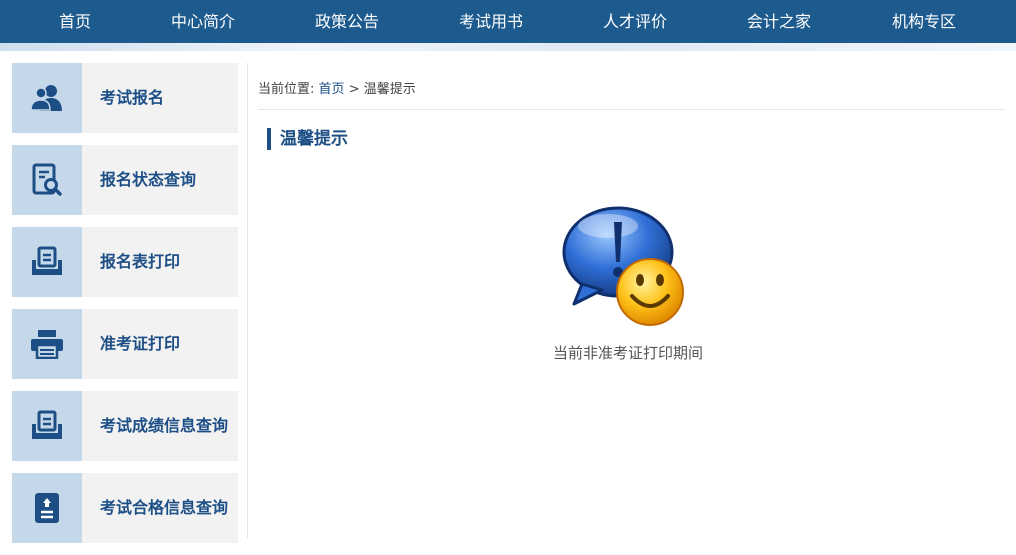 Image resolution: width=1016 pixels, height=555 pixels. I want to click on sidebar-item-qualification-query: 考试合格信息查询, so click(125, 508).